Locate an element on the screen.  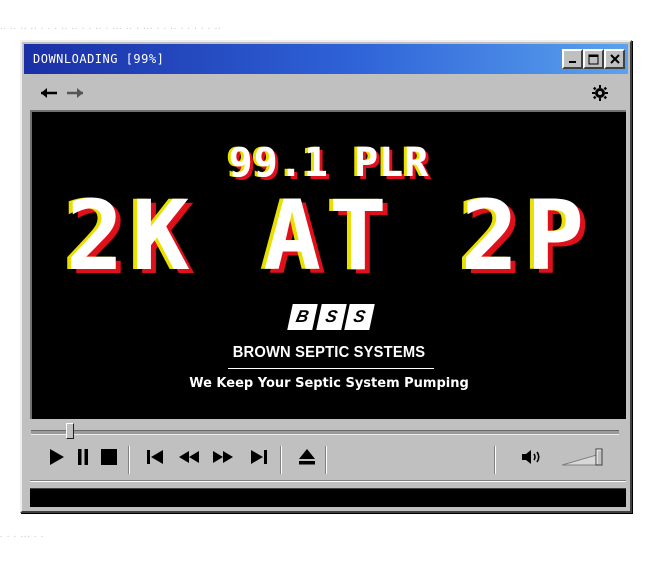
stop-button is located at coordinates (109, 457).